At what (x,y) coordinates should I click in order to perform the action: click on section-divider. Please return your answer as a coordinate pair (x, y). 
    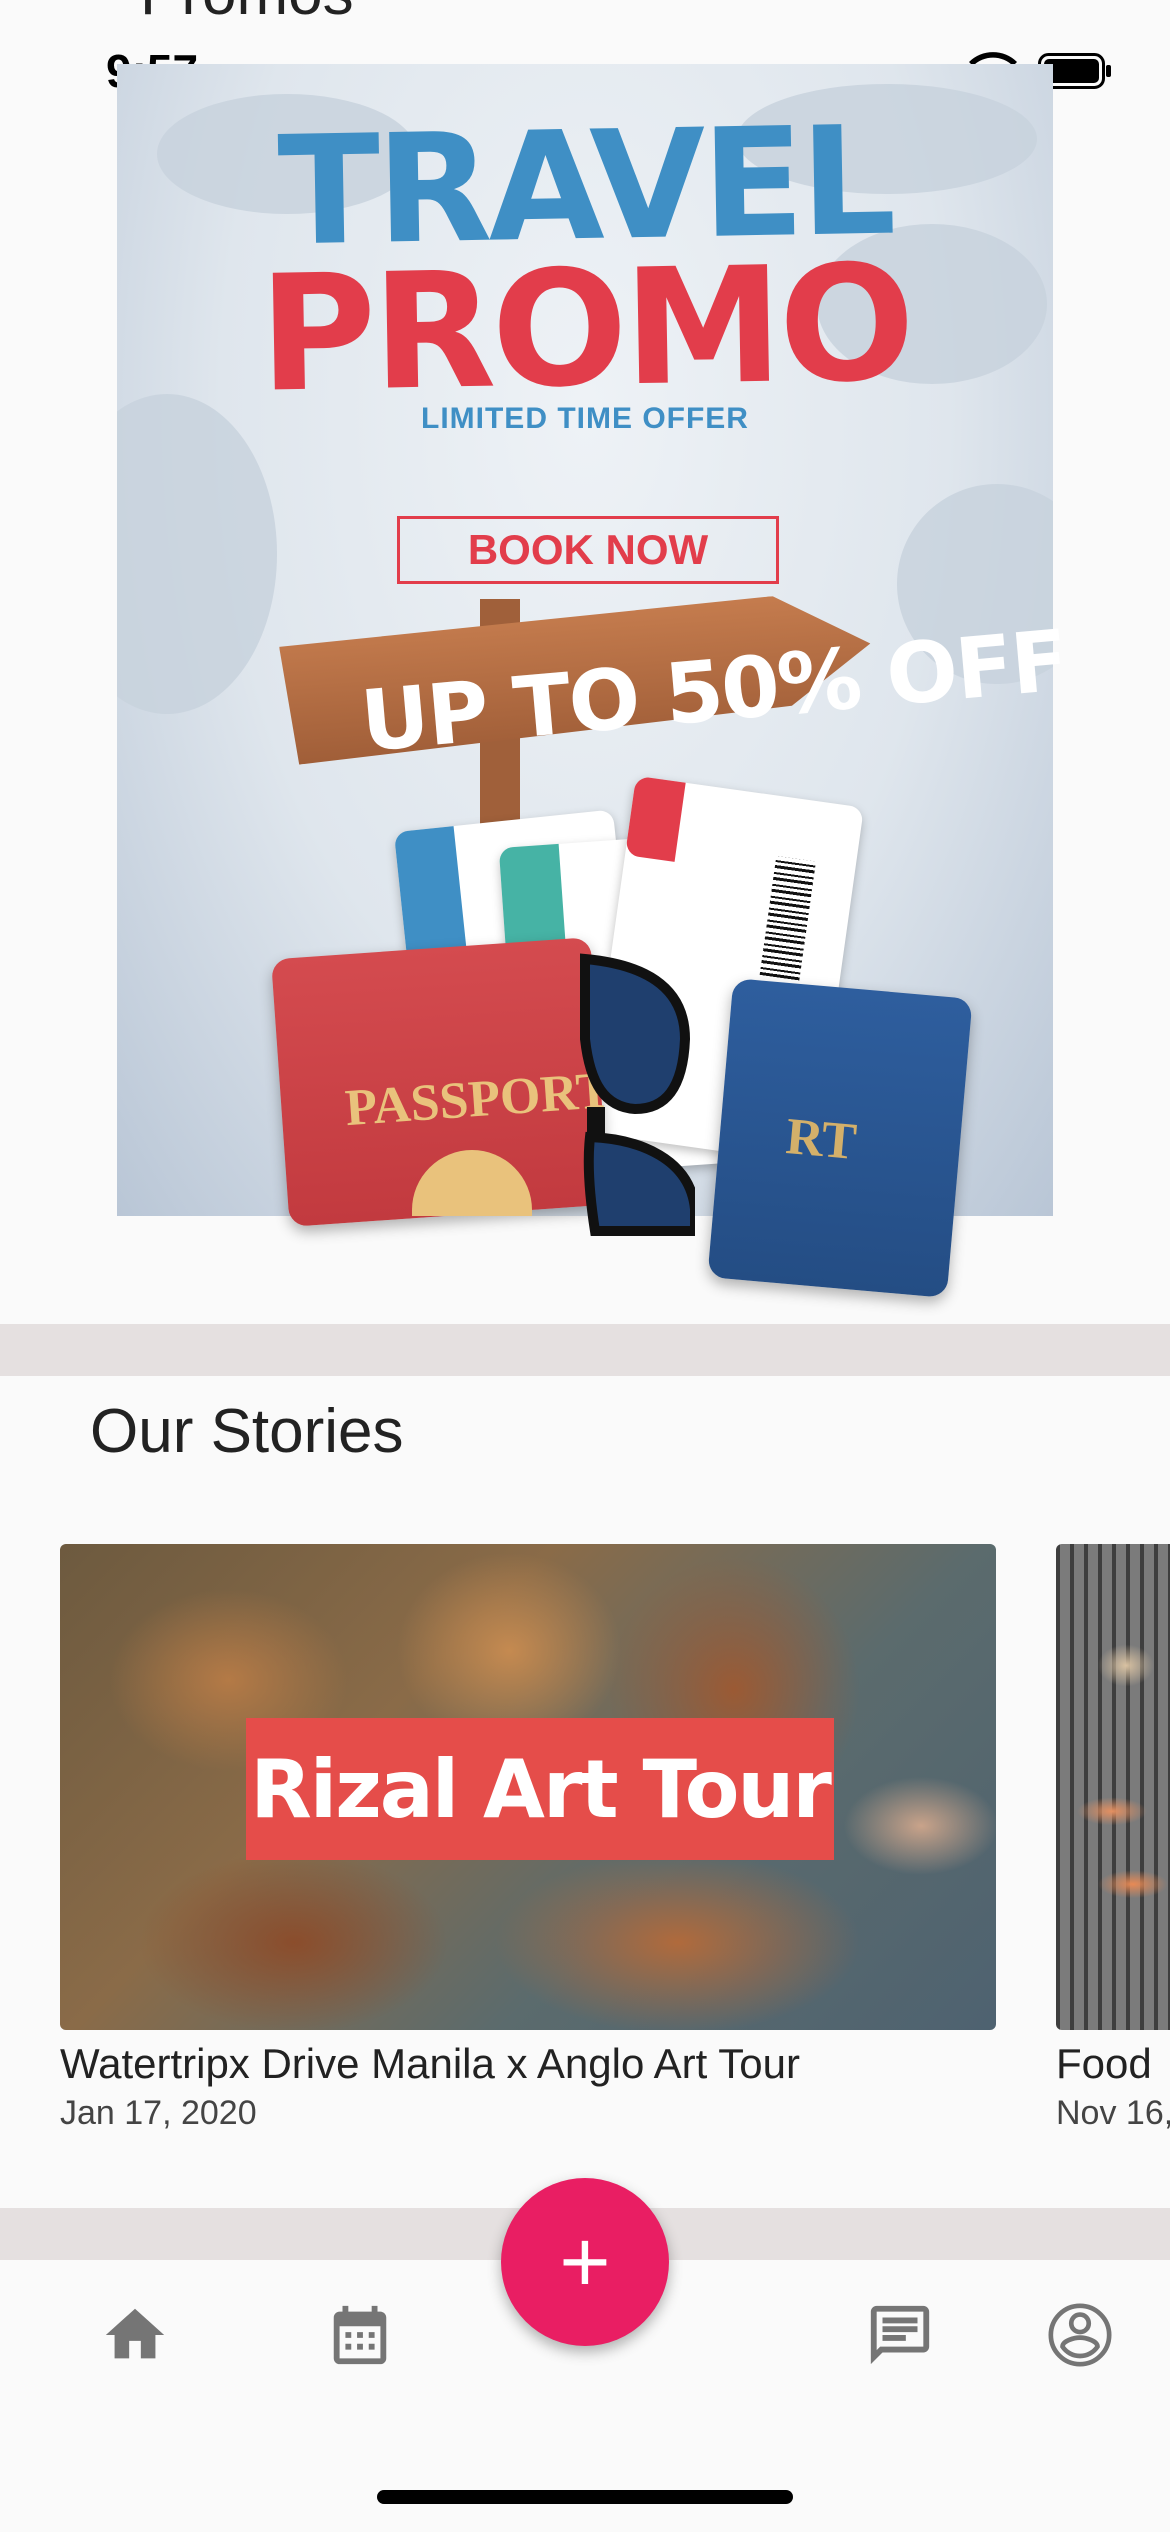
    Looking at the image, I should click on (585, 1350).